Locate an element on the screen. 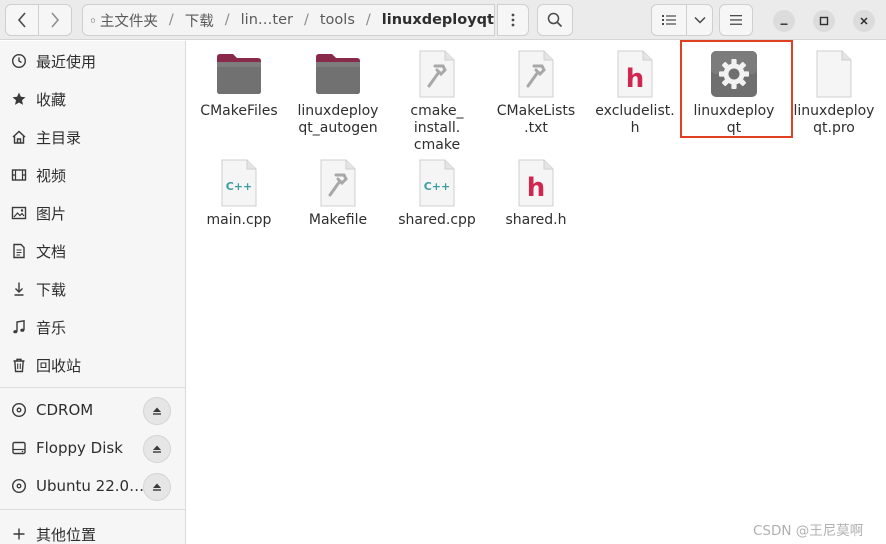 The image size is (886, 544). path-crumb-collapsed: lin…ter is located at coordinates (267, 20).